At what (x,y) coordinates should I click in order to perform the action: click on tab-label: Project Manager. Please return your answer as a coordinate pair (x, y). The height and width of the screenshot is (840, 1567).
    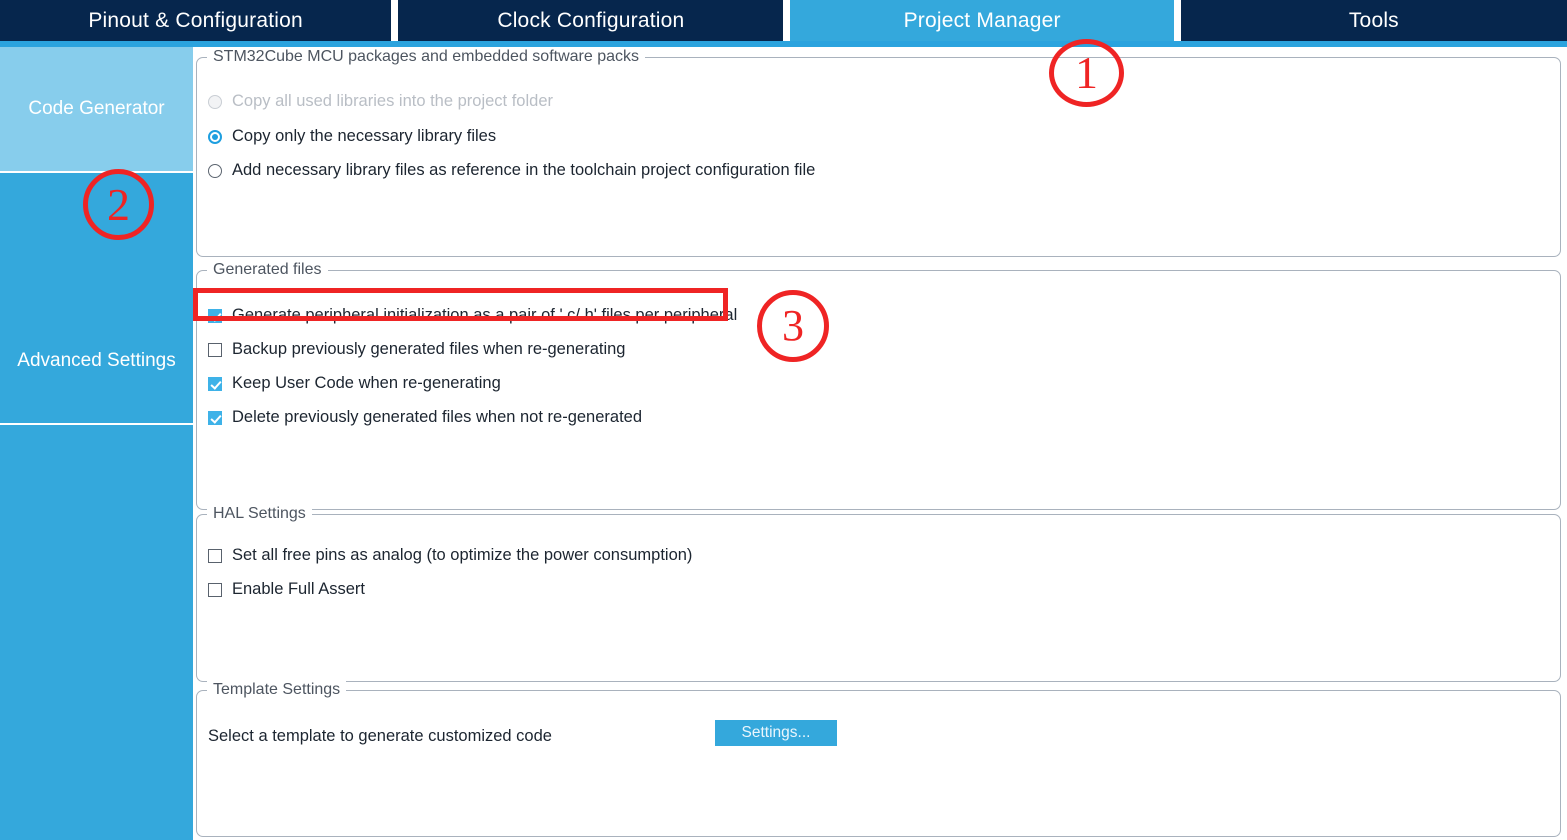
    Looking at the image, I should click on (982, 20).